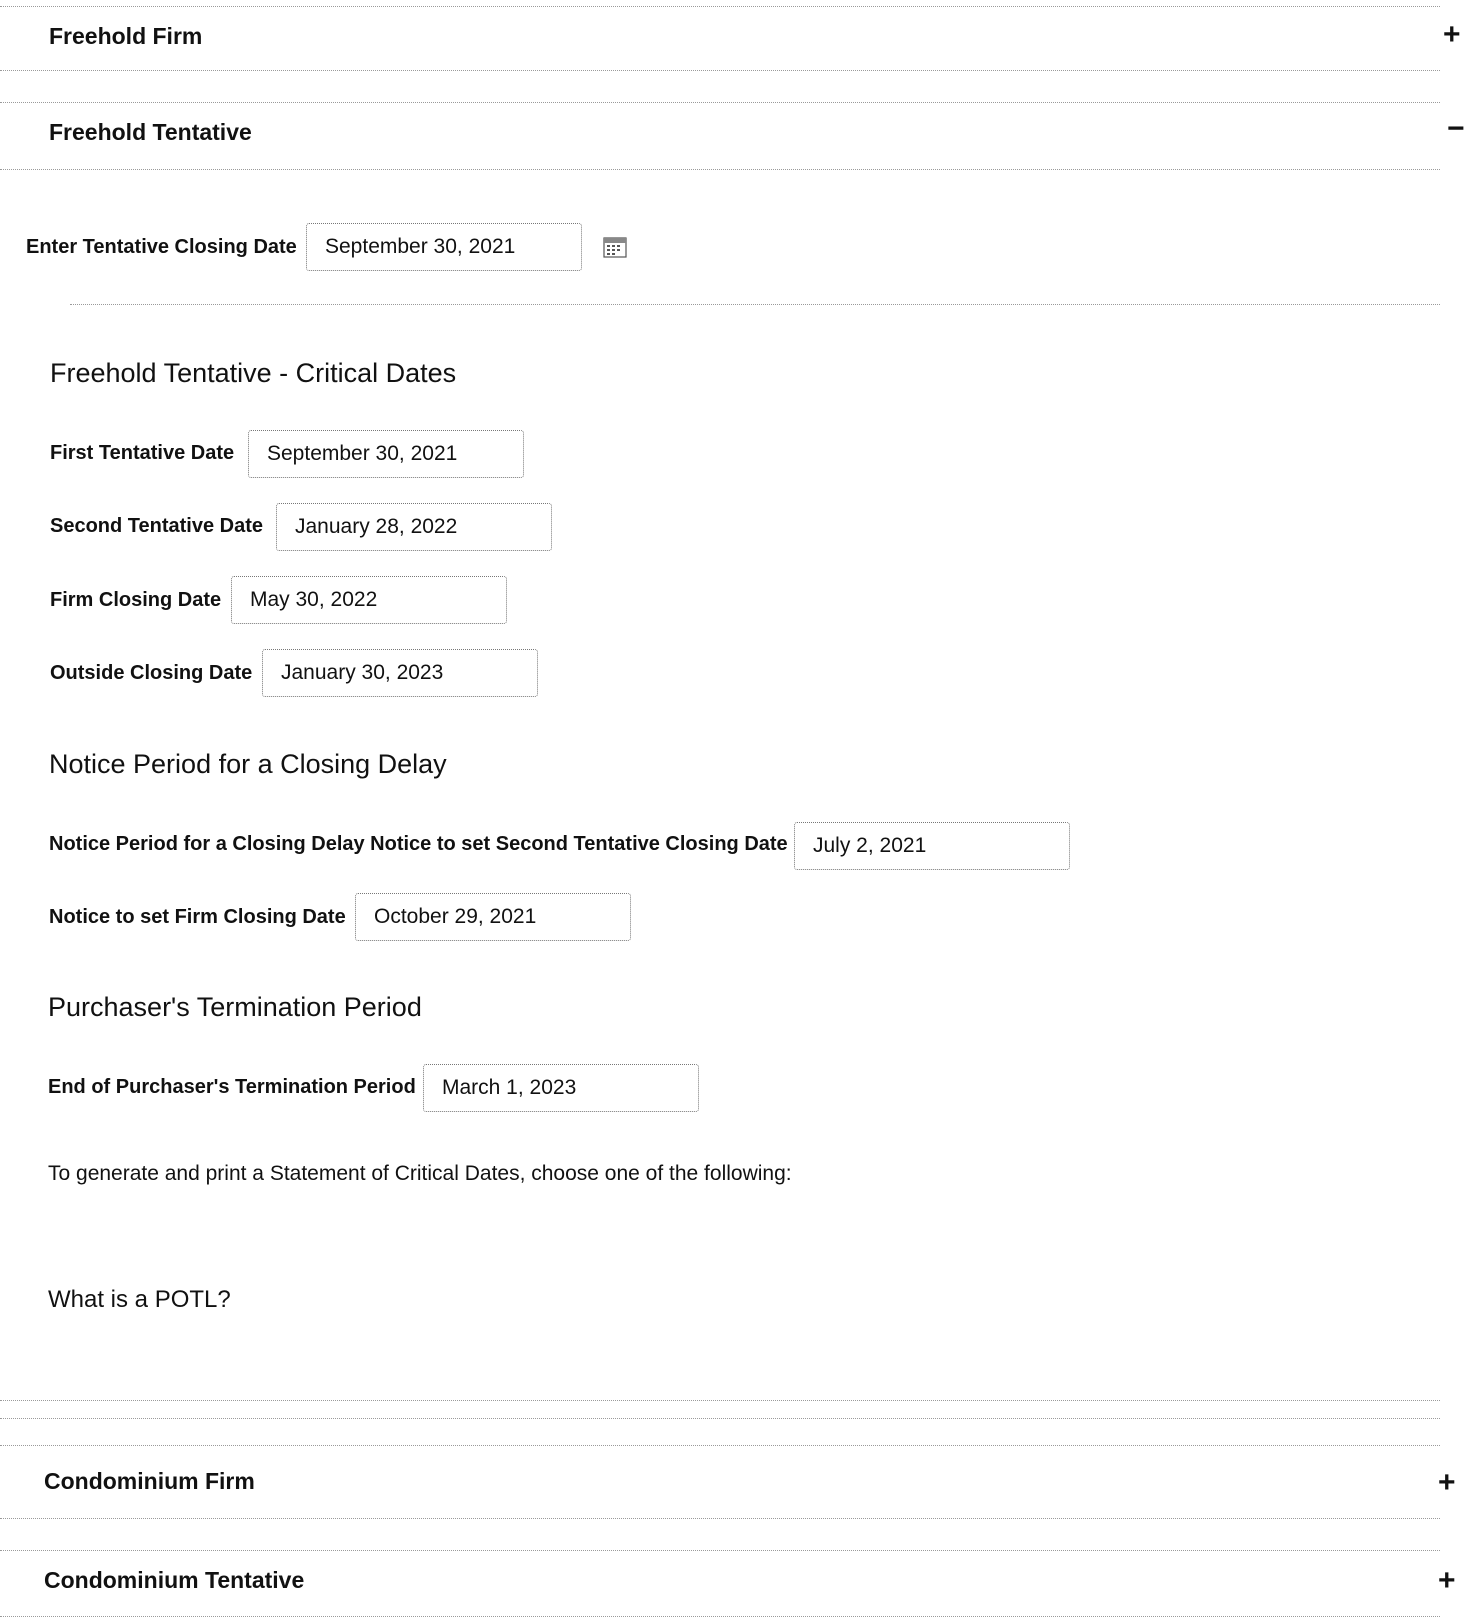 The height and width of the screenshot is (1623, 1484). I want to click on accordion-freehold-tentative: Freehold Tentative −, so click(742, 134).